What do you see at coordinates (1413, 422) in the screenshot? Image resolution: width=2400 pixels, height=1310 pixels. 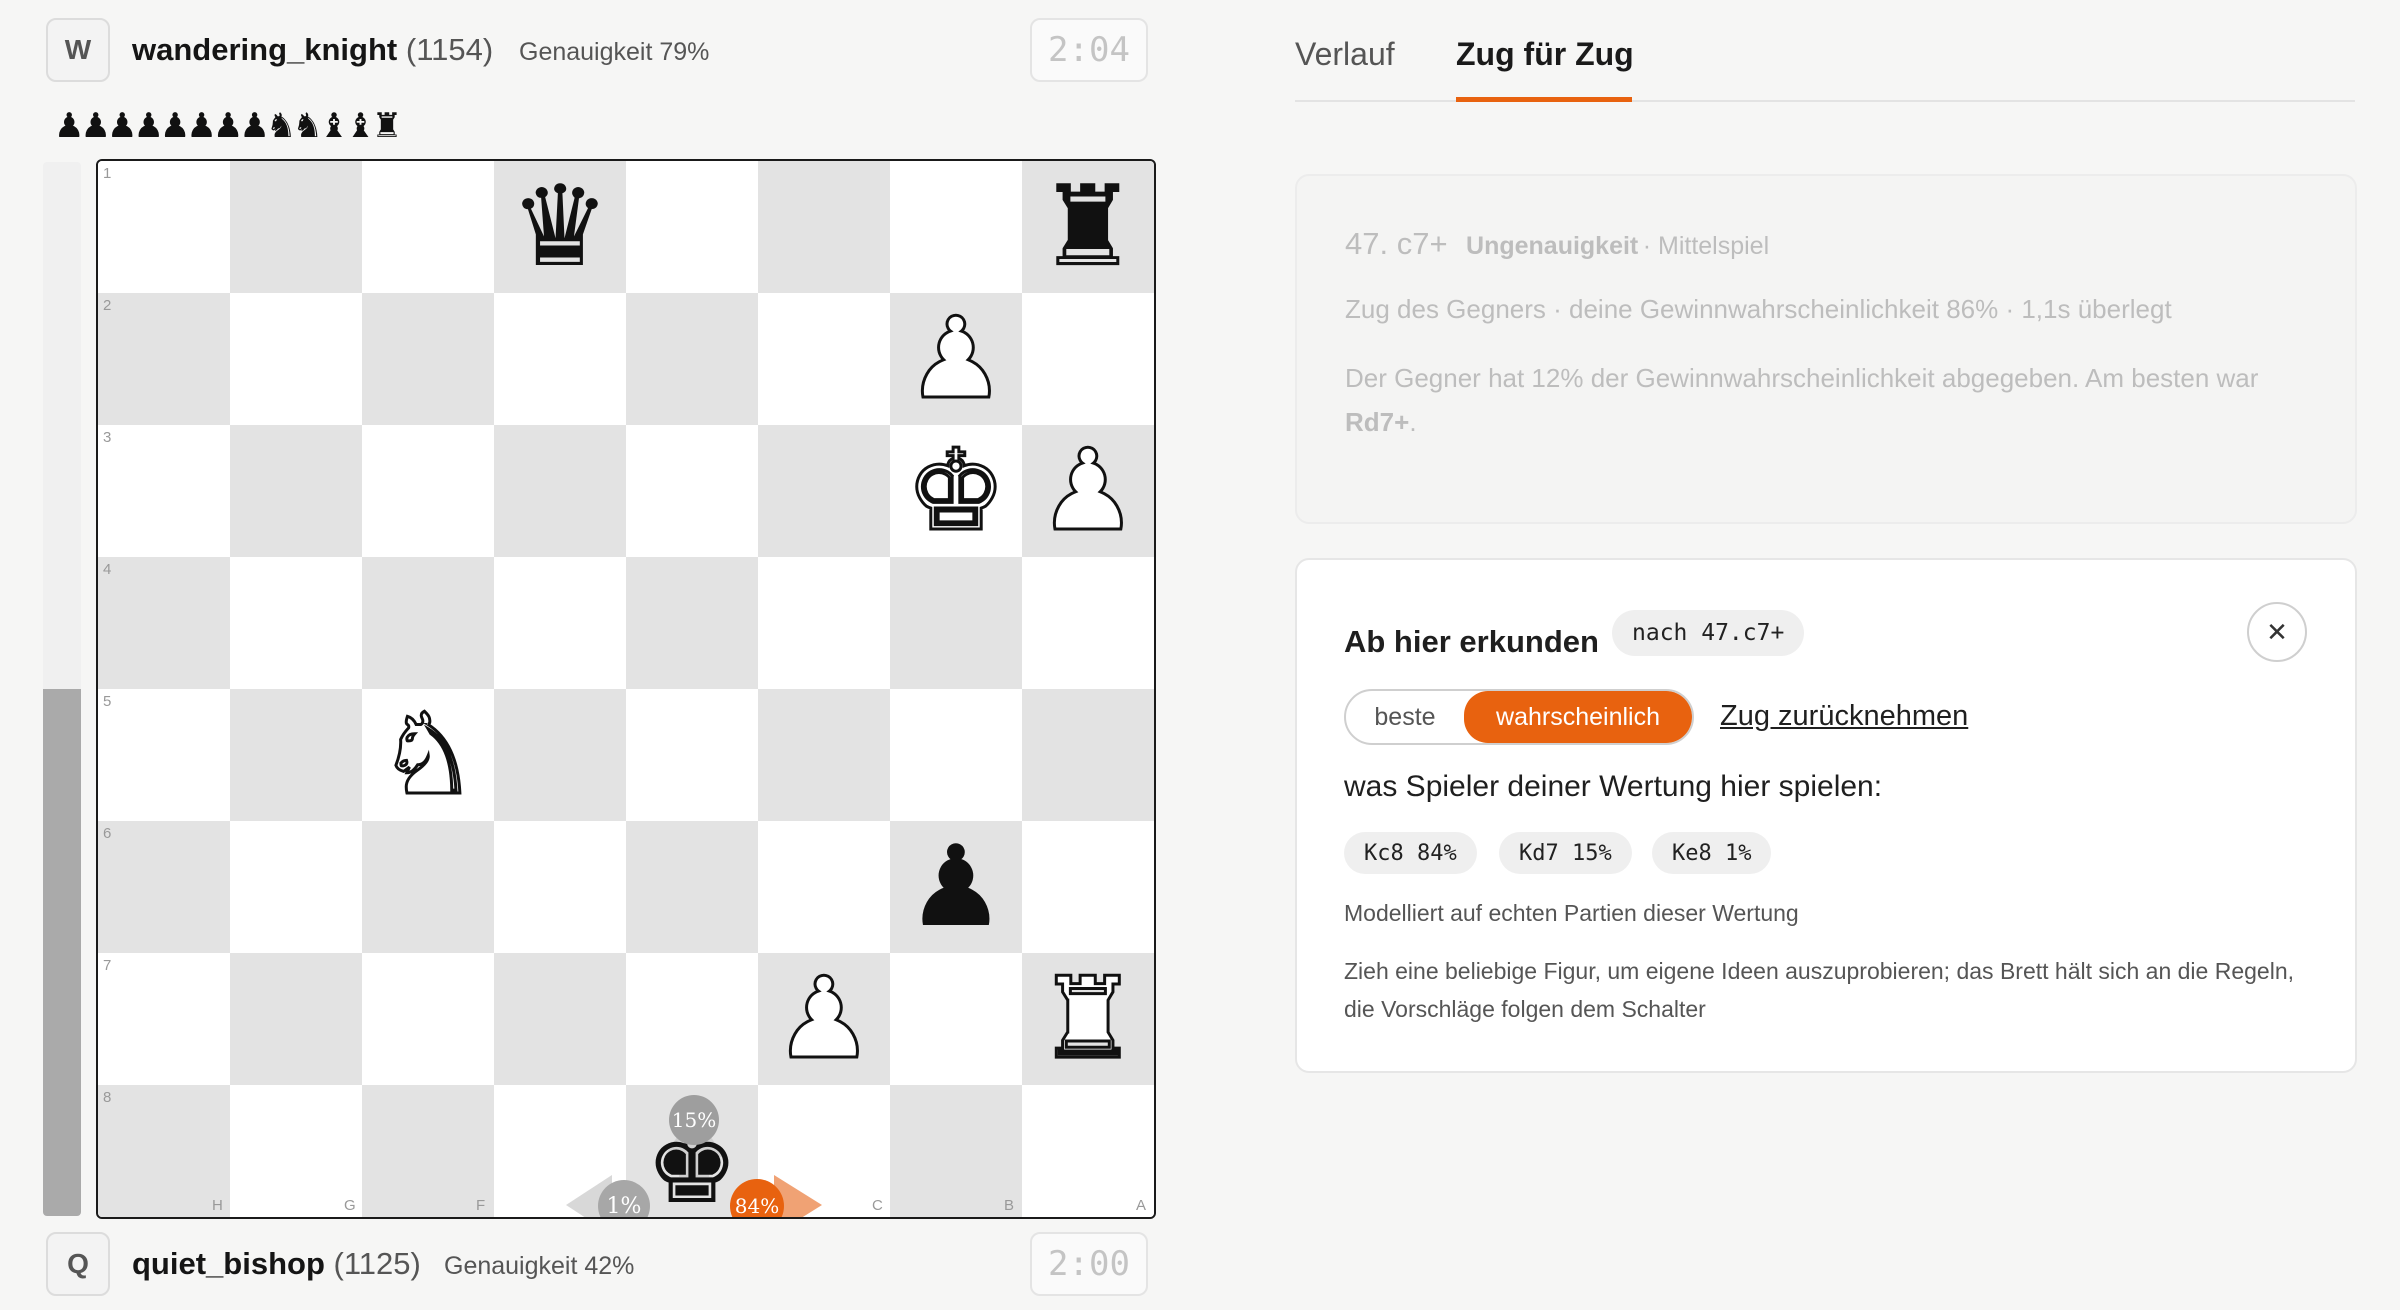 I see `move-comment-end: .` at bounding box center [1413, 422].